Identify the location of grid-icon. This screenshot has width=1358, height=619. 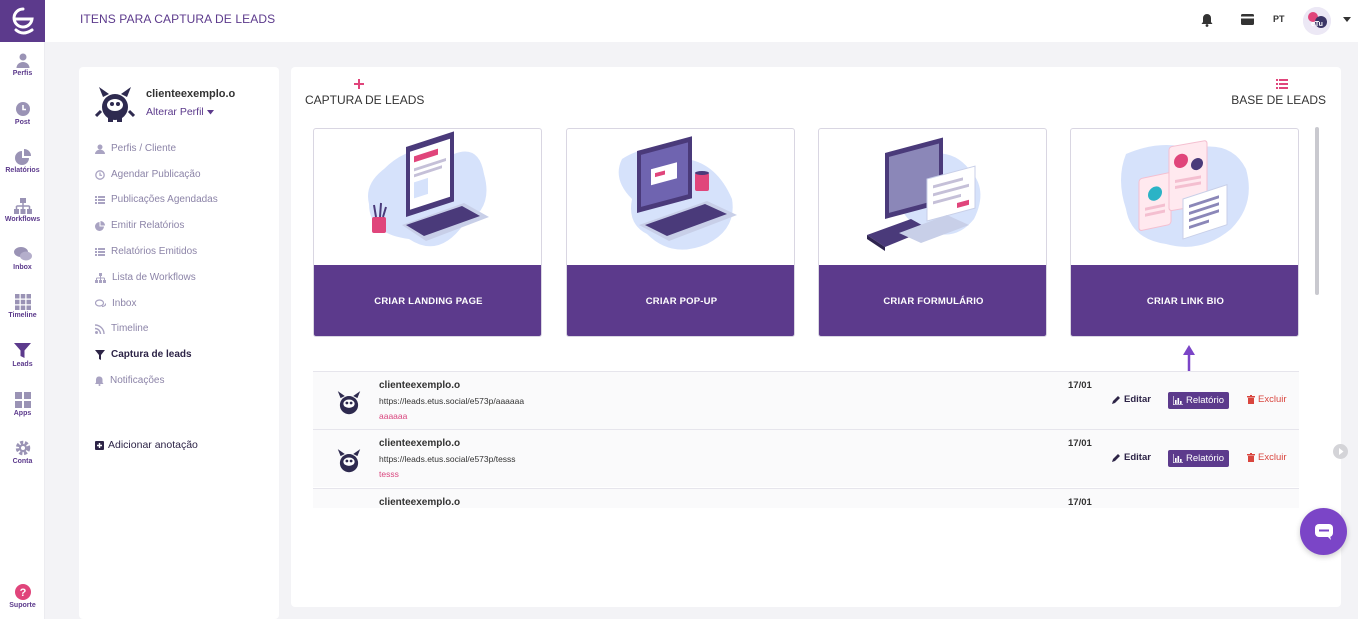
(22, 302).